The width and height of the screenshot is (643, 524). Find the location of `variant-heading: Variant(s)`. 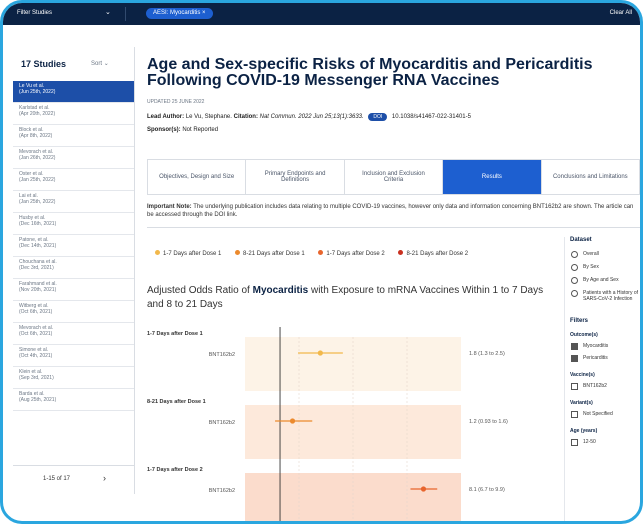

variant-heading: Variant(s) is located at coordinates (581, 403).